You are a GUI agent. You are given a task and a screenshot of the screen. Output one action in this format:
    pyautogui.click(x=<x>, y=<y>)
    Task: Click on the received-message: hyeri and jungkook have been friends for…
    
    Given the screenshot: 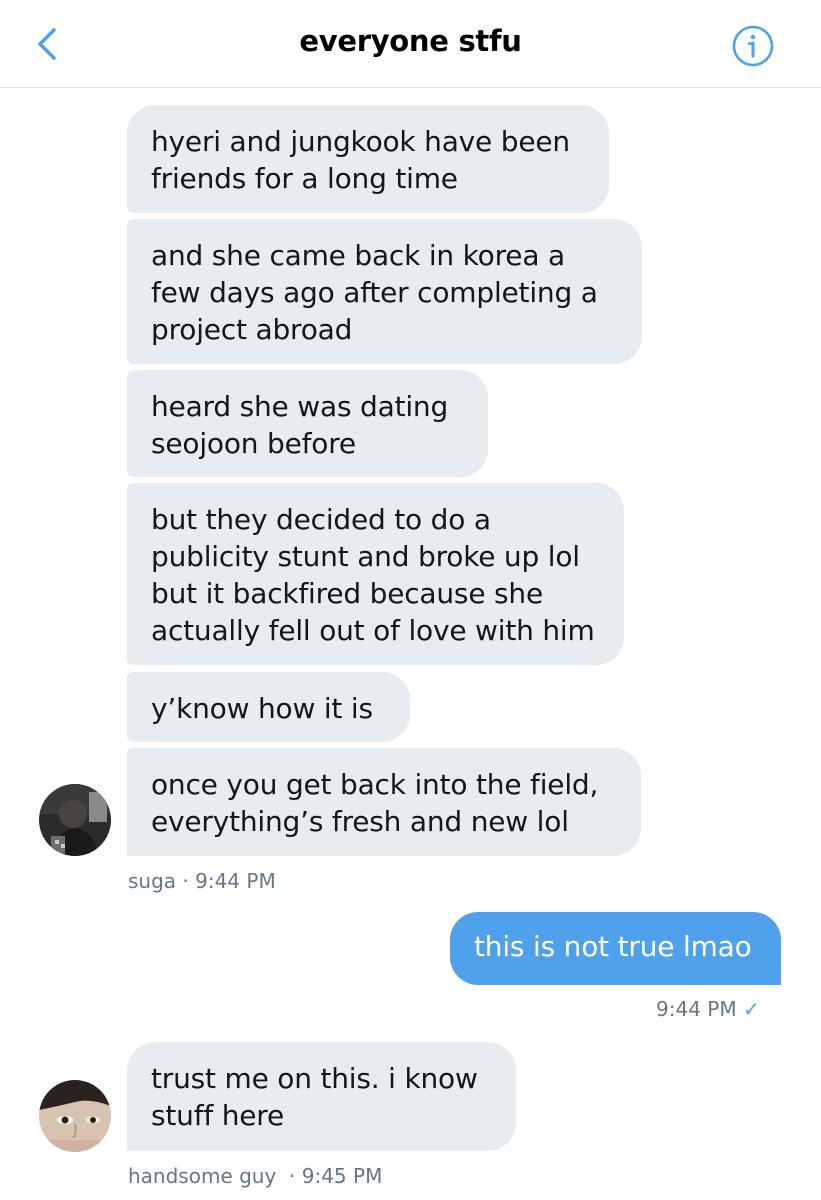 What is the action you would take?
    pyautogui.click(x=368, y=159)
    